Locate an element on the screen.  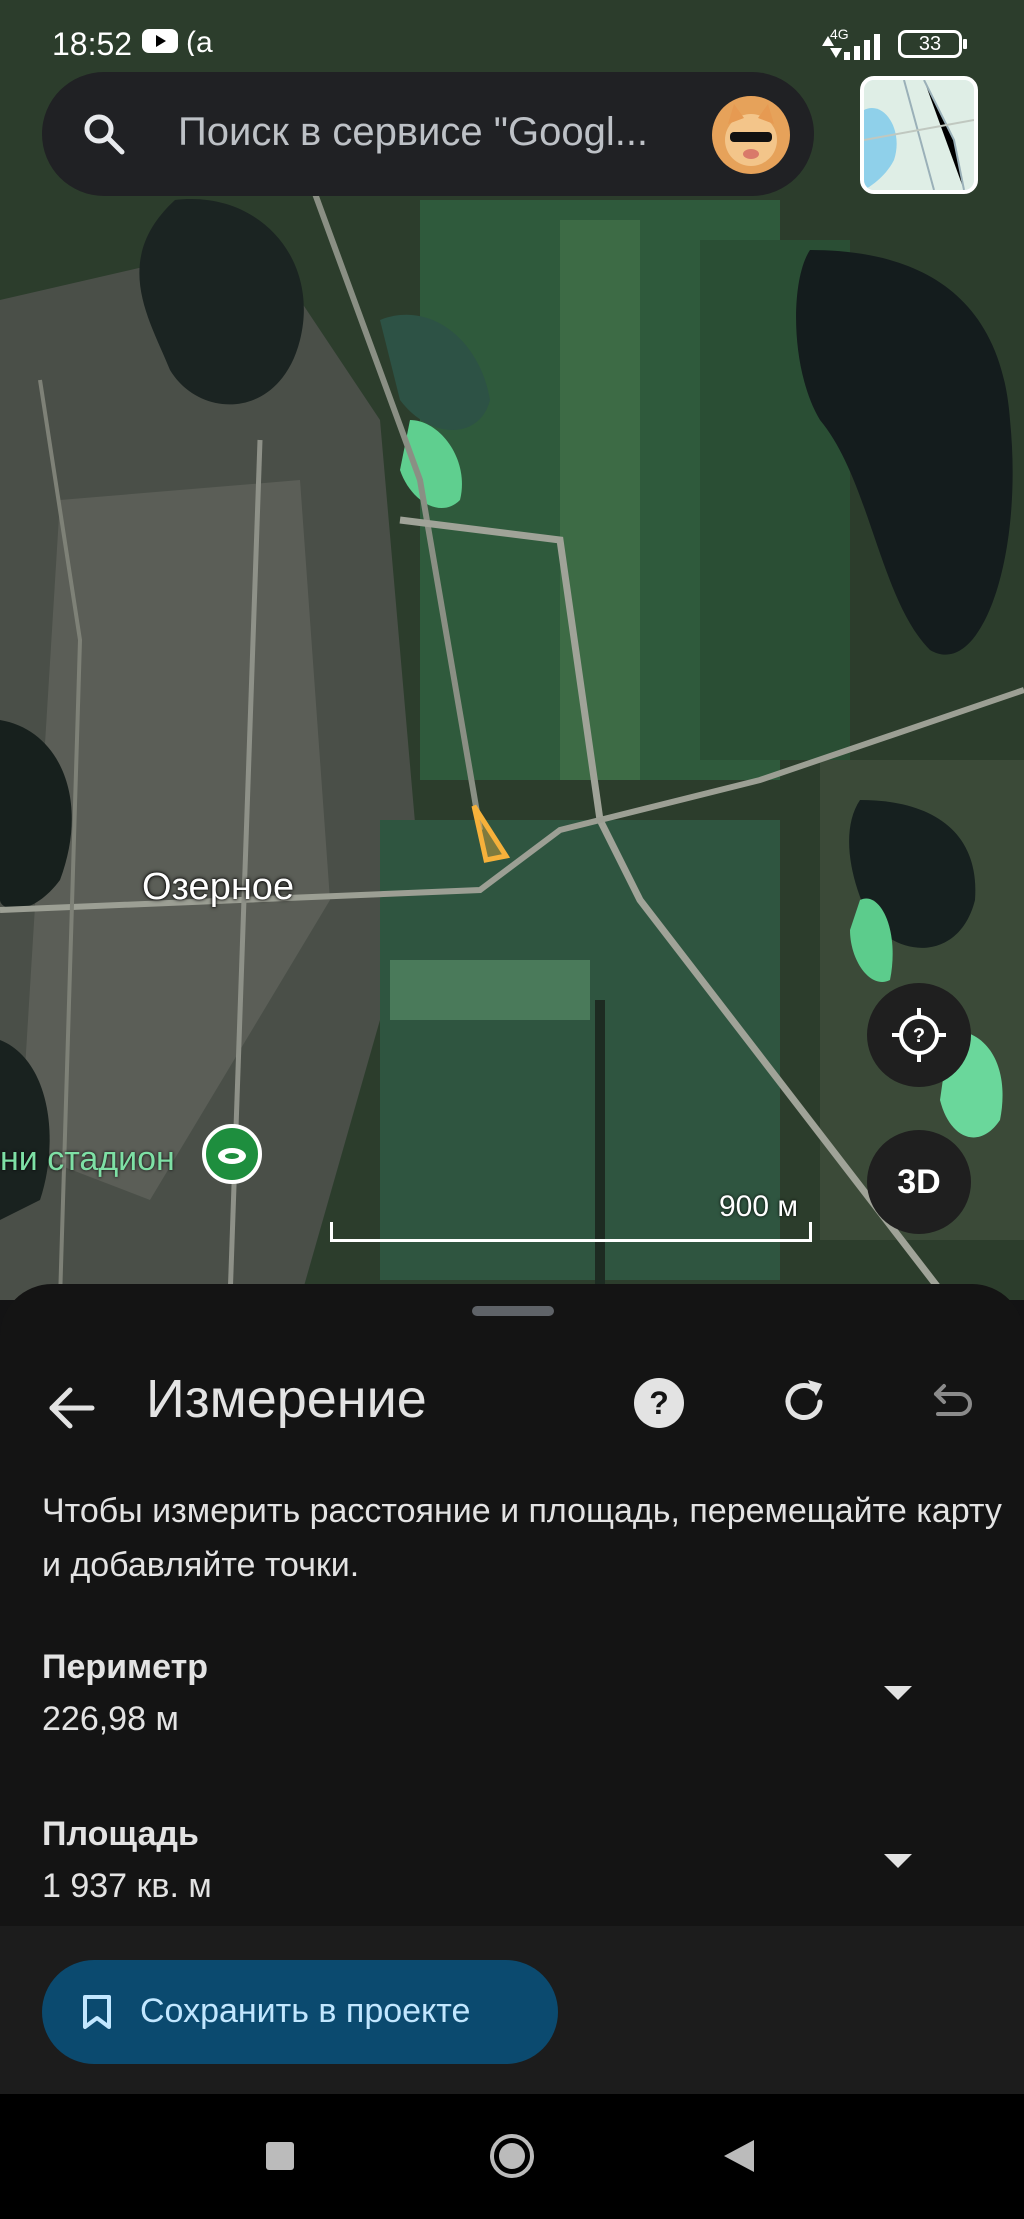
sheet-drag-handle is located at coordinates (513, 1311).